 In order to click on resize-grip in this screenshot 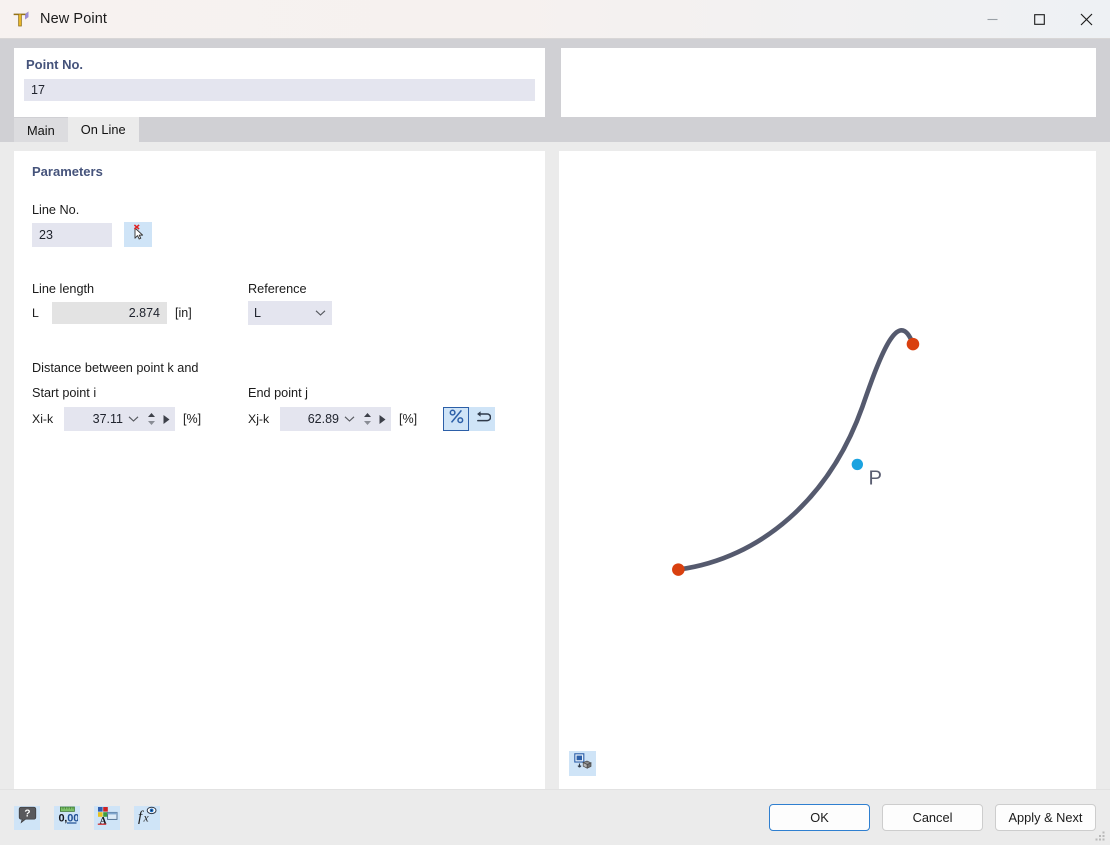, I will do `click(1100, 835)`.